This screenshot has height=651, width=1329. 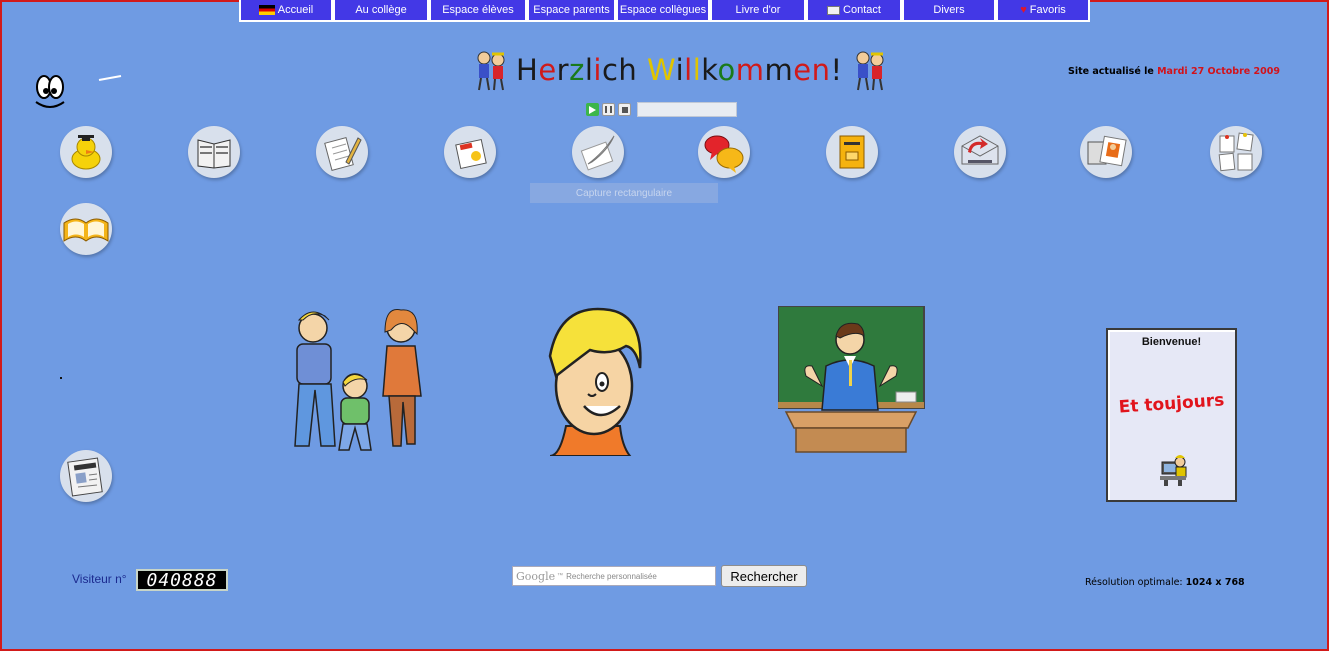 What do you see at coordinates (1047, 10) in the screenshot?
I see `nav-label: Favoris` at bounding box center [1047, 10].